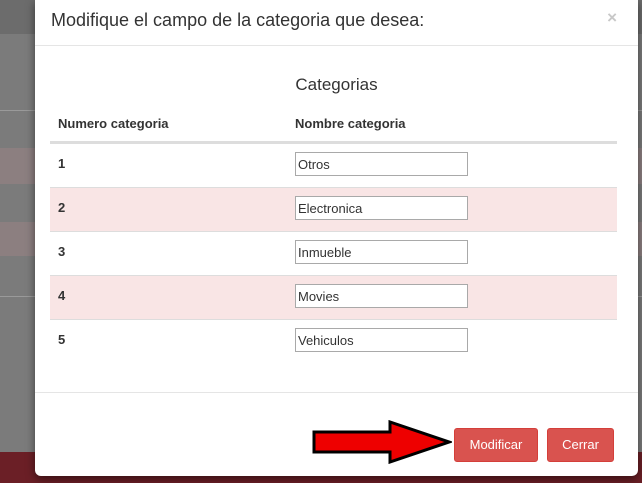 This screenshot has width=642, height=483. What do you see at coordinates (113, 123) in the screenshot?
I see `column-header-number: Numero categoria` at bounding box center [113, 123].